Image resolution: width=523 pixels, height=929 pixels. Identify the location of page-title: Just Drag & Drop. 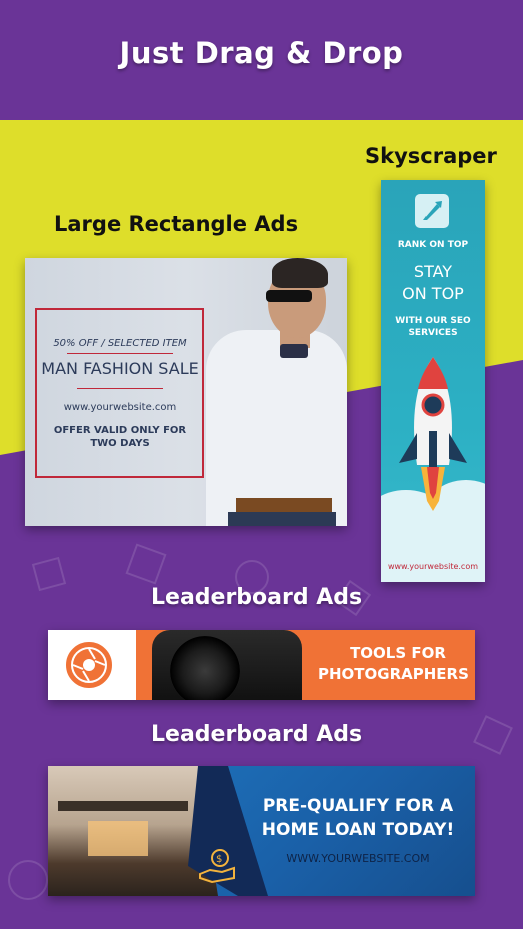
(261, 53).